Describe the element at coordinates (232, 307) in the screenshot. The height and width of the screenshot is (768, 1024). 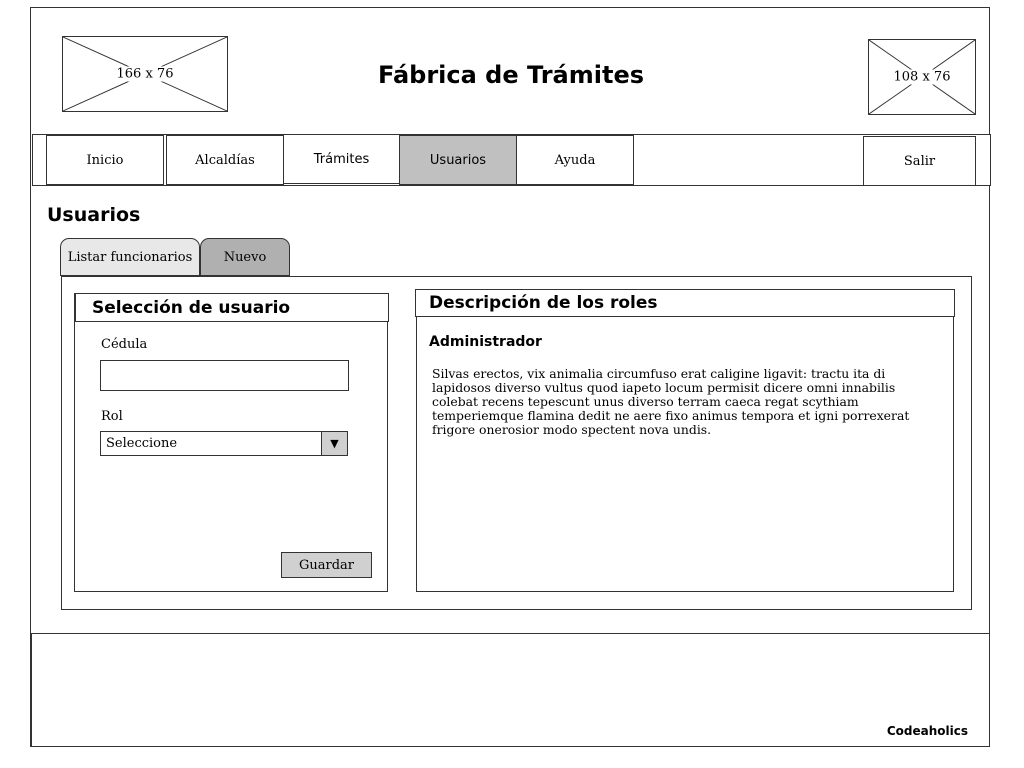
I see `user-selection-title: Selección de usuario` at that location.